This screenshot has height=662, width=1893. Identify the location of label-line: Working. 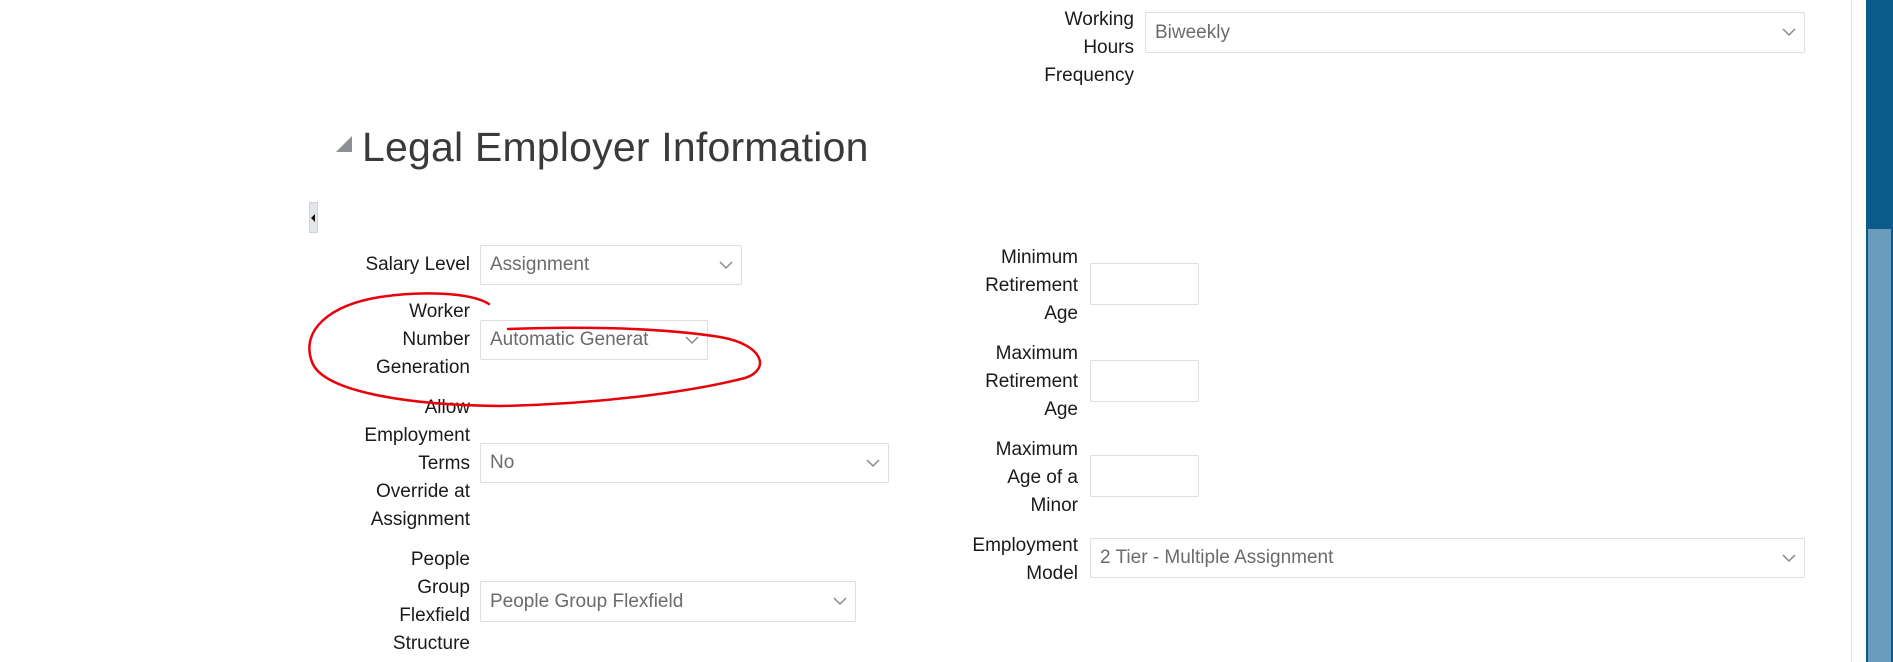
(1099, 19).